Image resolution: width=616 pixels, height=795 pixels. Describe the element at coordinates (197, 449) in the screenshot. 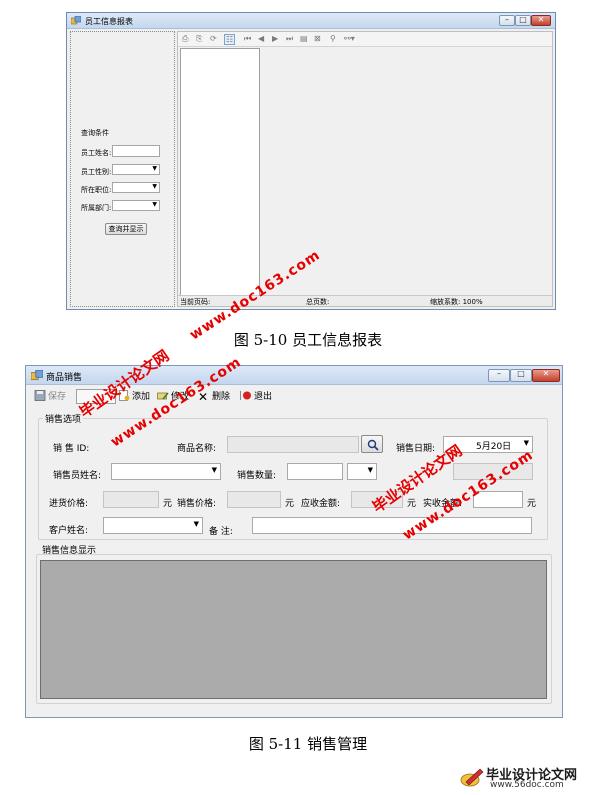

I see `product-name-label: 商品名称:` at that location.